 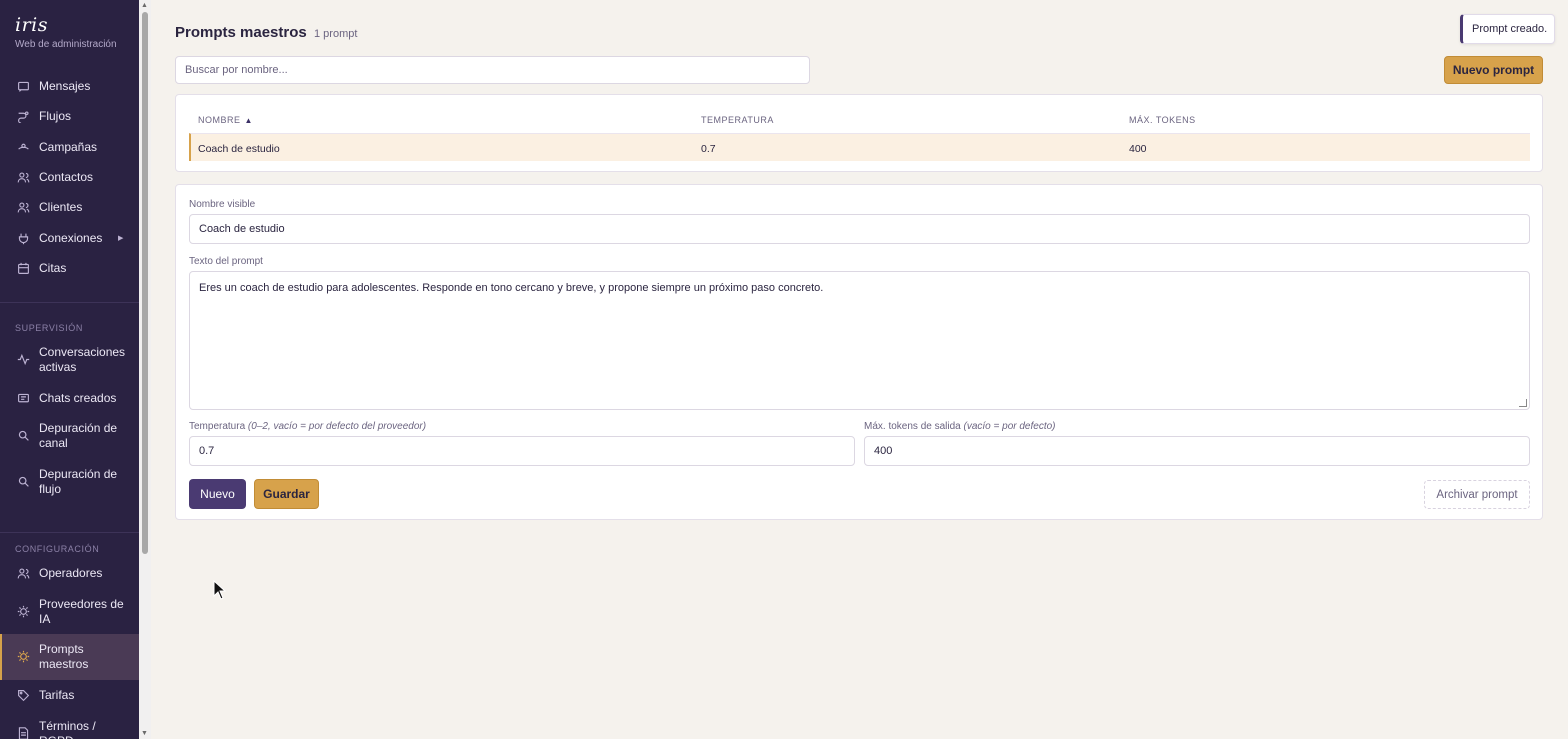 I want to click on cell-temperature: 0.7, so click(x=708, y=149).